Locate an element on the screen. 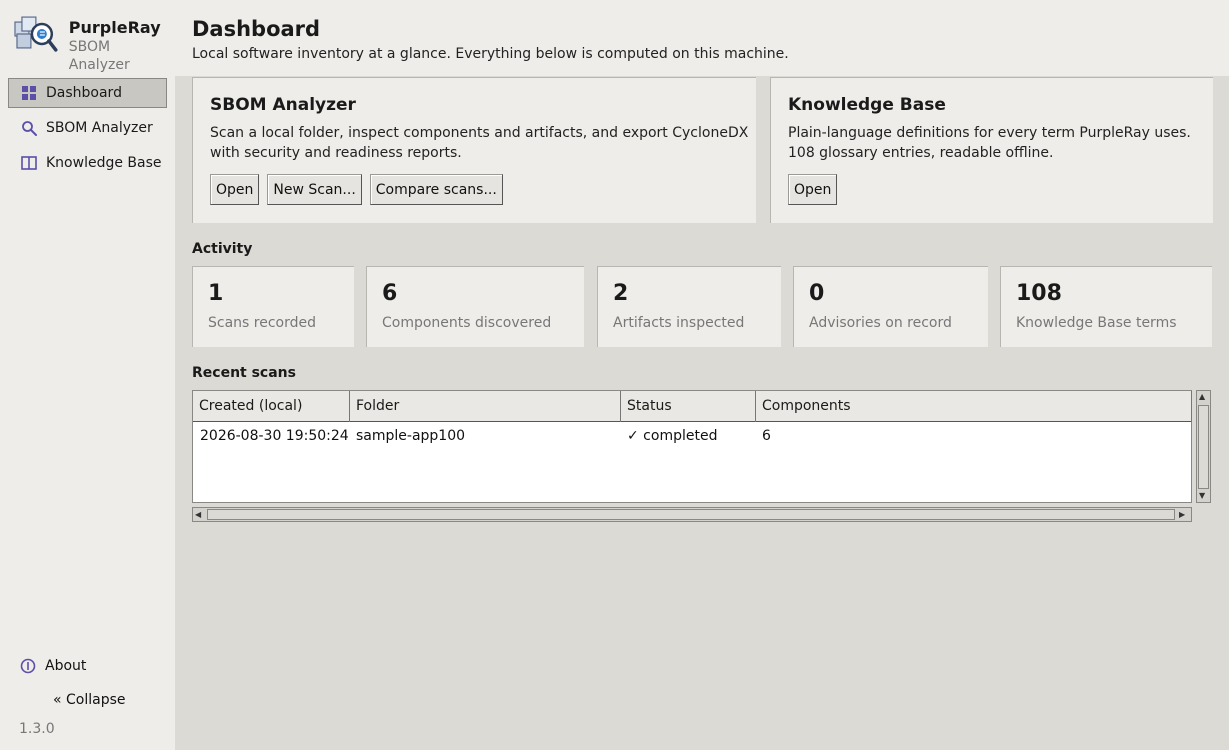 This screenshot has height=750, width=1229. grid-icon is located at coordinates (29, 93).